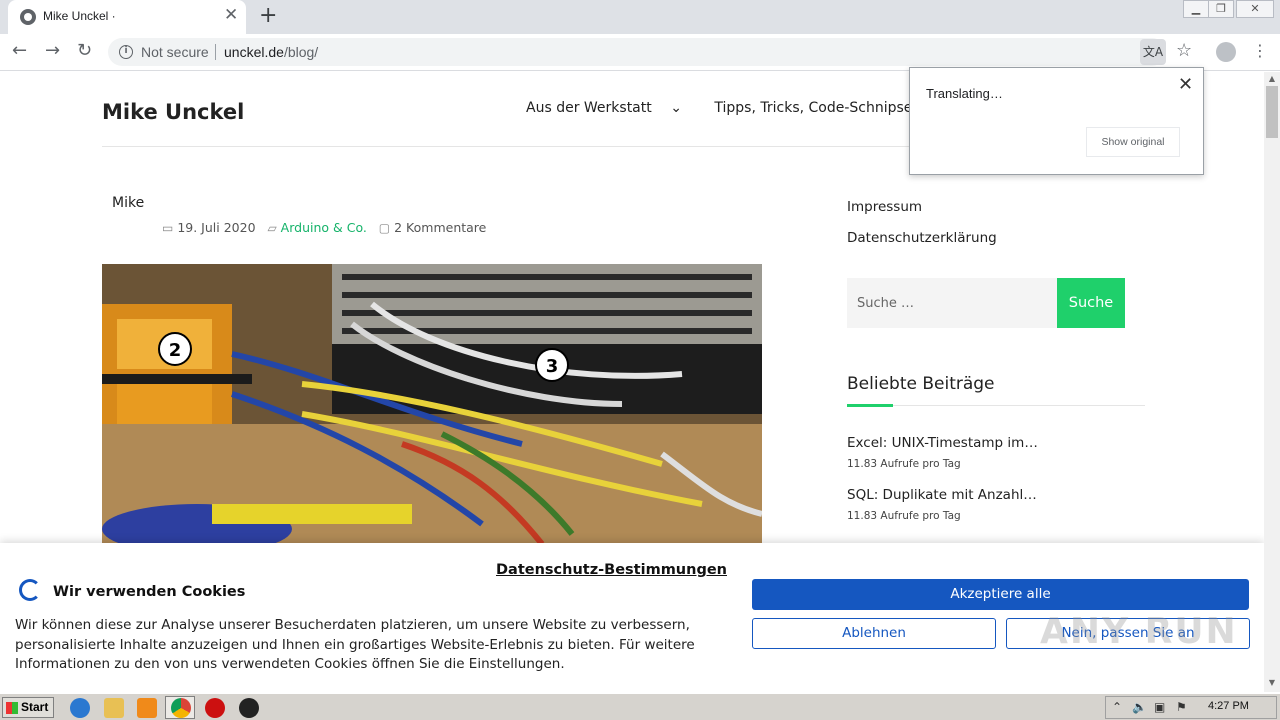  I want to click on nav-item-werkstatt: Aus der Werkstatt ⌄, so click(611, 108).